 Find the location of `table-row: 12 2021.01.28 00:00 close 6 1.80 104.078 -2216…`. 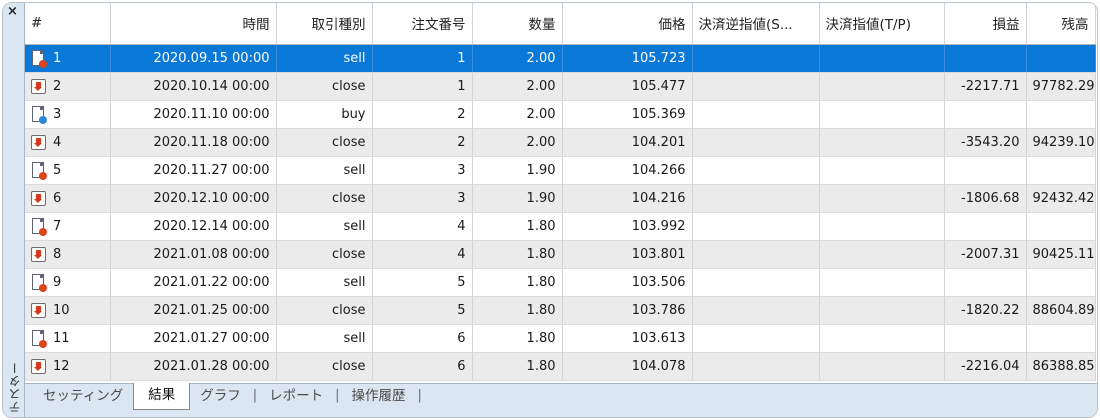

table-row: 12 2021.01.28 00:00 close 6 1.80 104.078 -2216… is located at coordinates (560, 366).